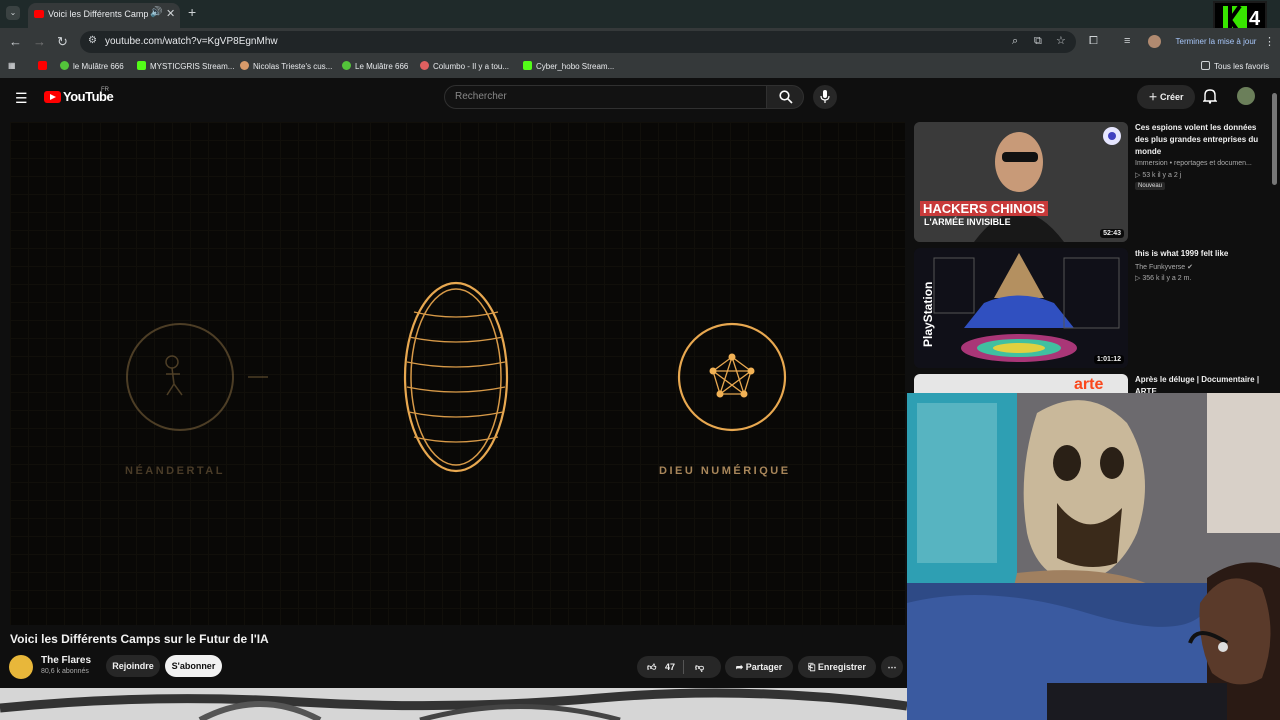 Image resolution: width=1280 pixels, height=720 pixels. What do you see at coordinates (1038, 41) in the screenshot?
I see `install-app-icon: ⧉` at bounding box center [1038, 41].